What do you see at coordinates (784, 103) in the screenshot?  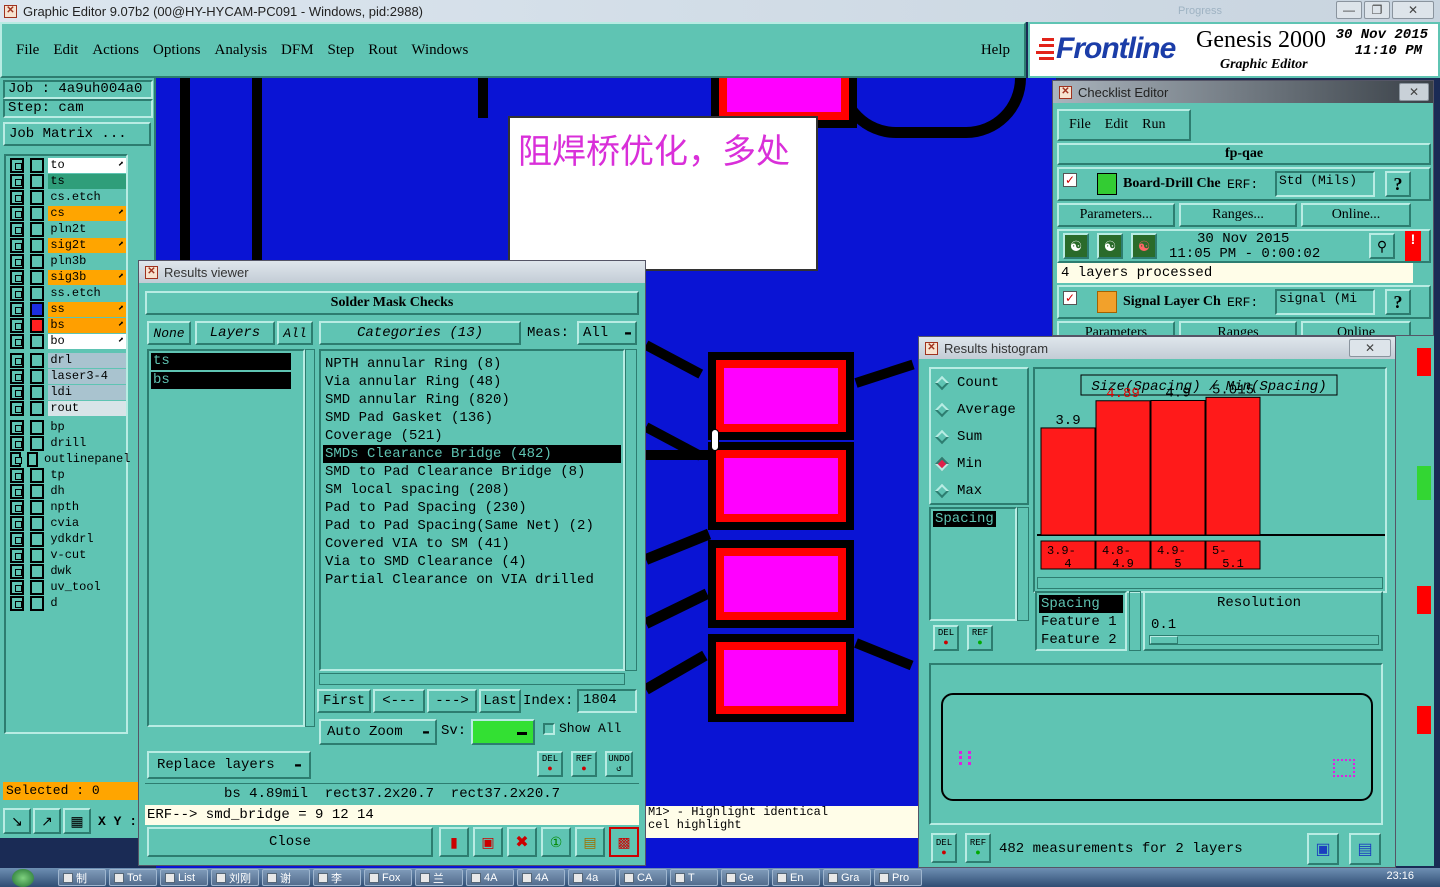 I see `smd-pad-top` at bounding box center [784, 103].